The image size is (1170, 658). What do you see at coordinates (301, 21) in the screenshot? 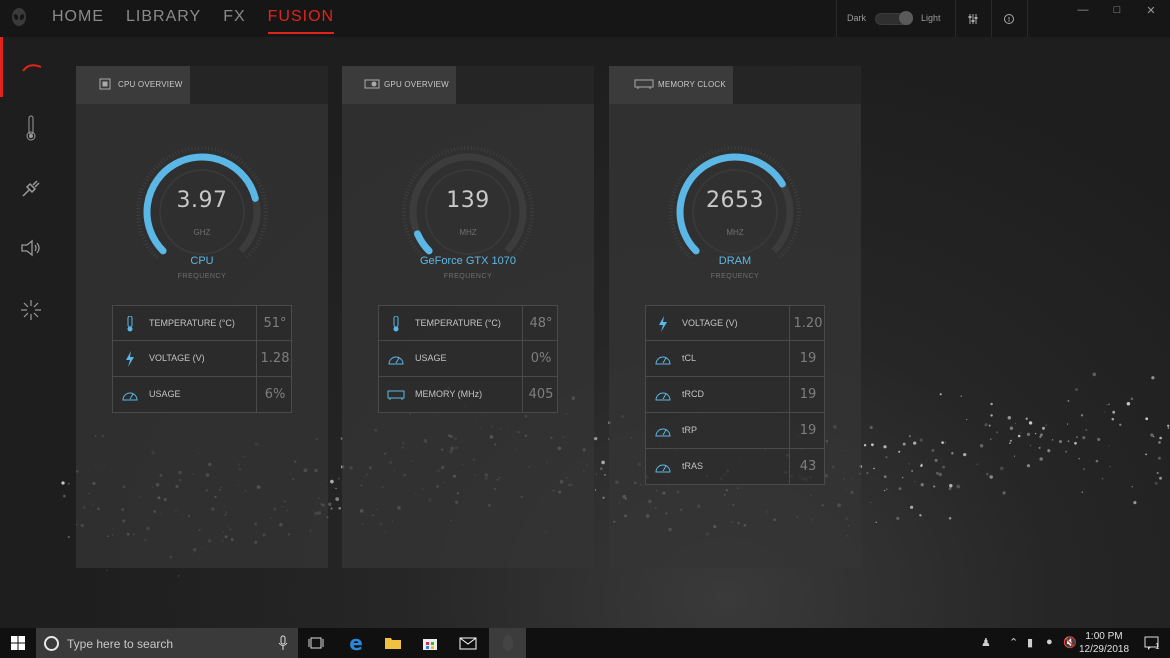
I see `tab-fusion: FUSION` at bounding box center [301, 21].